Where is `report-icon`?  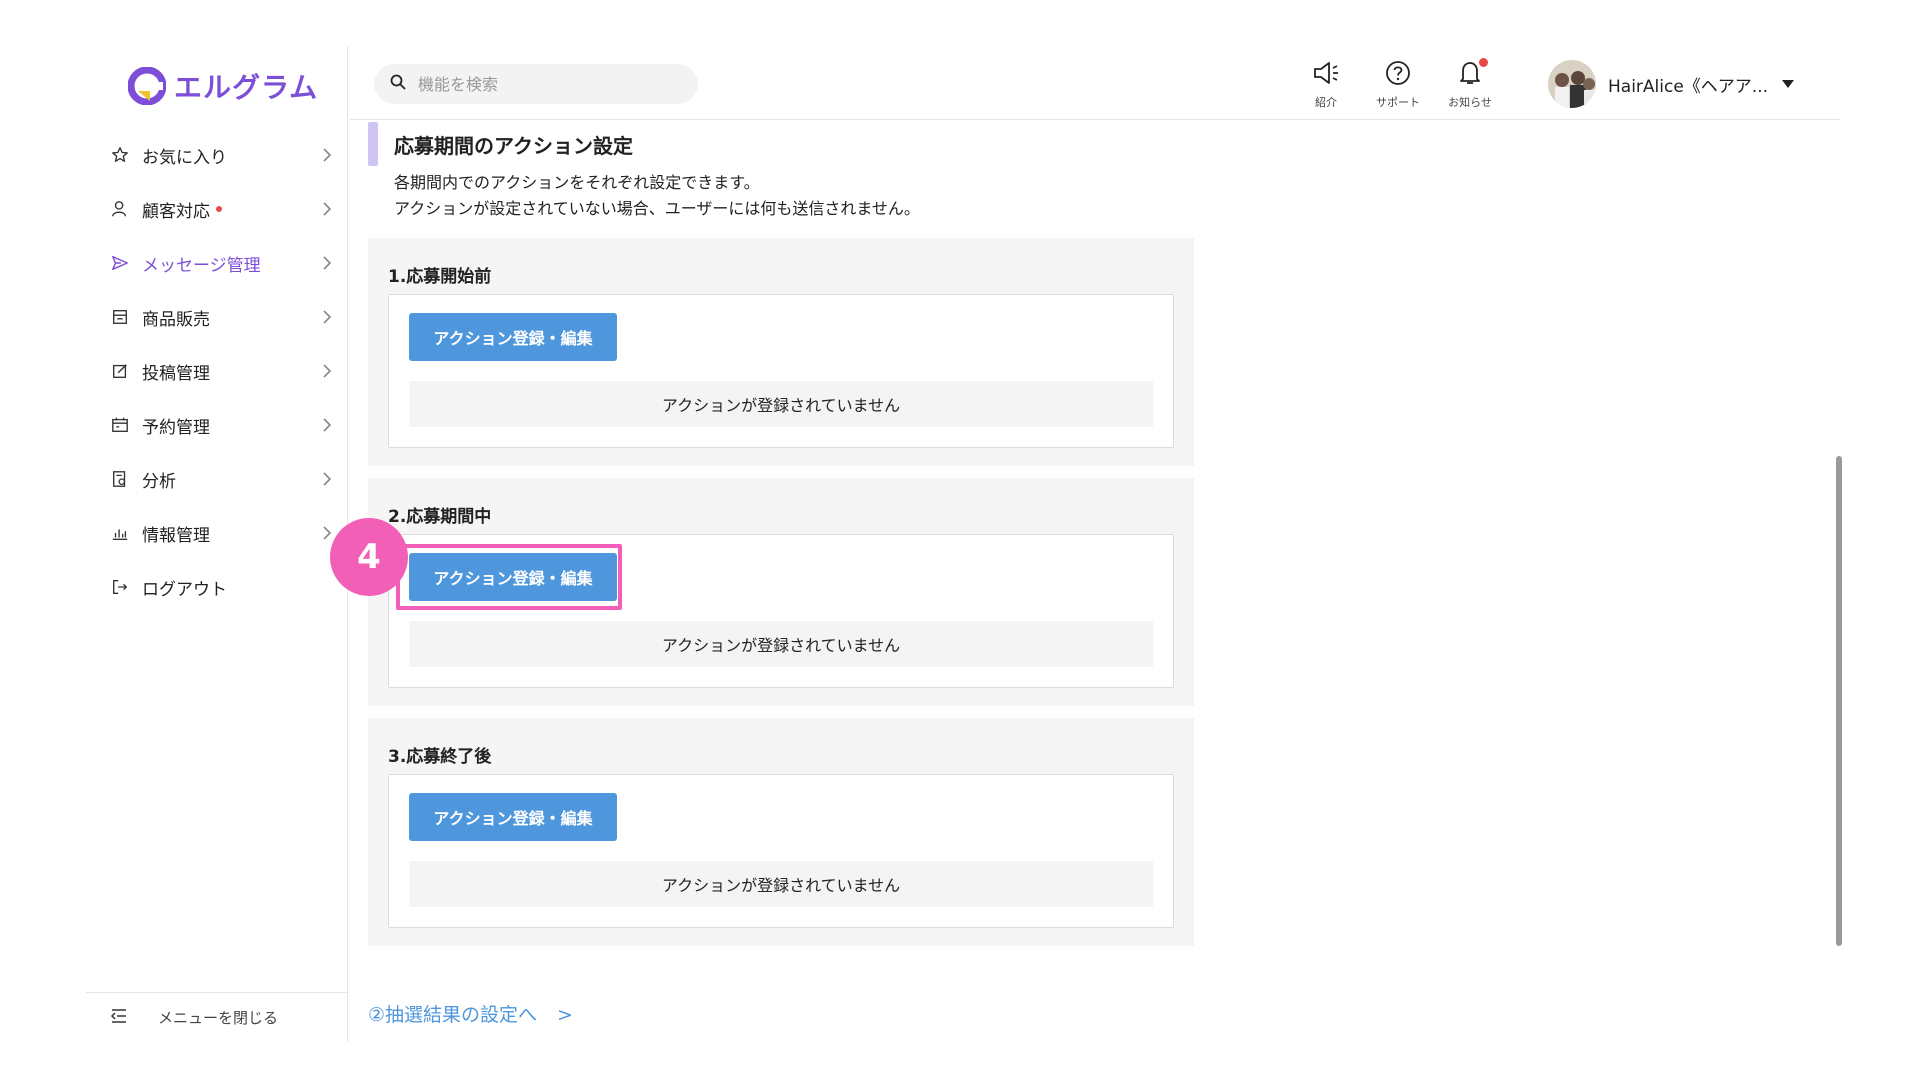 report-icon is located at coordinates (120, 479).